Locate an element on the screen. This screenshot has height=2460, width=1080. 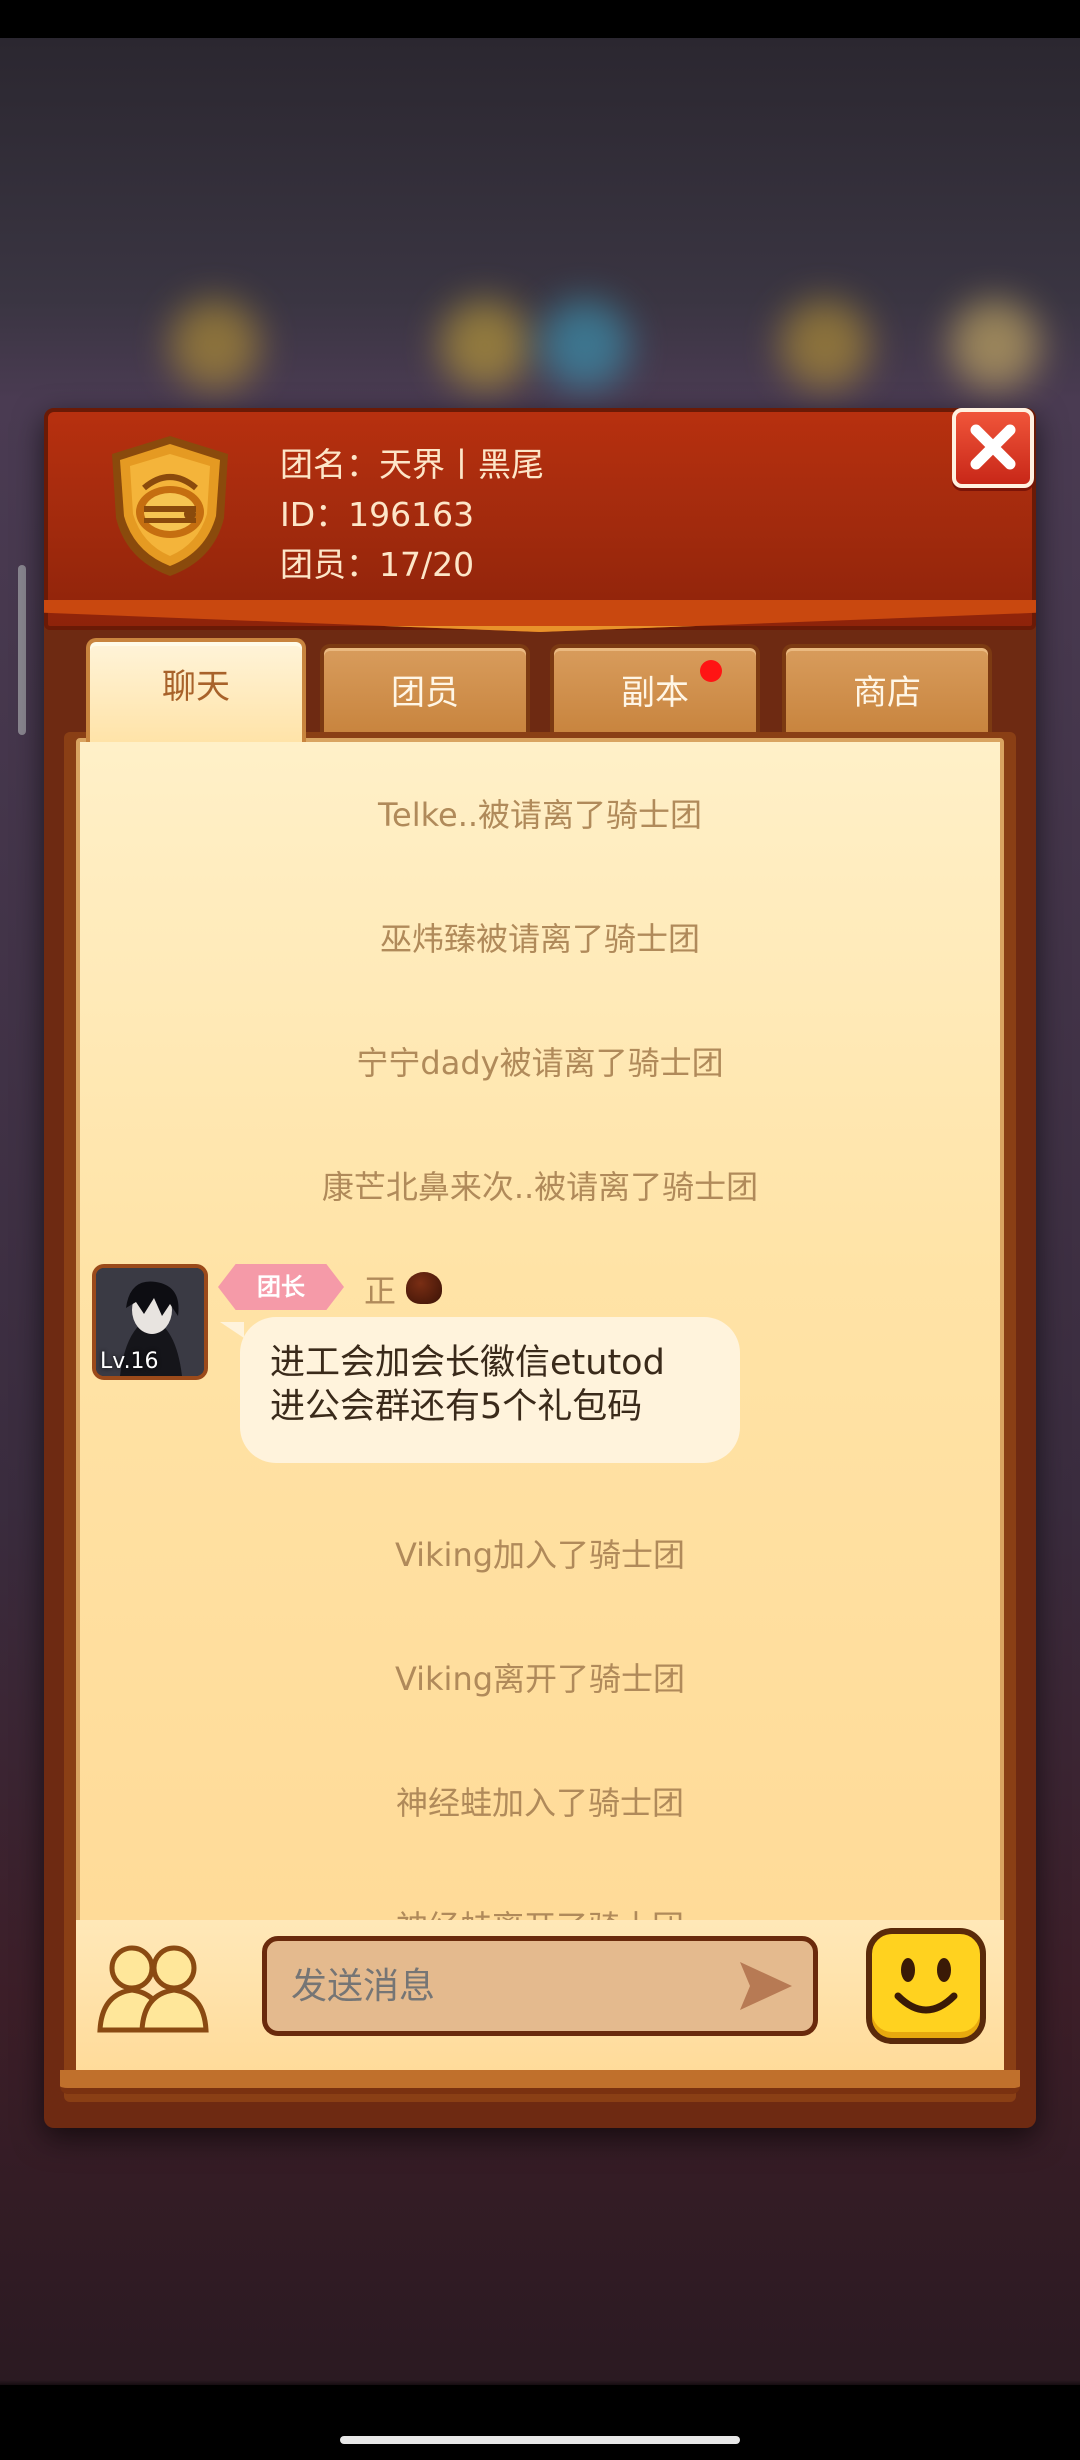
guild-info: 团名：天界丨黑尾 ID：196163 团员：17/20 is located at coordinates (412, 515).